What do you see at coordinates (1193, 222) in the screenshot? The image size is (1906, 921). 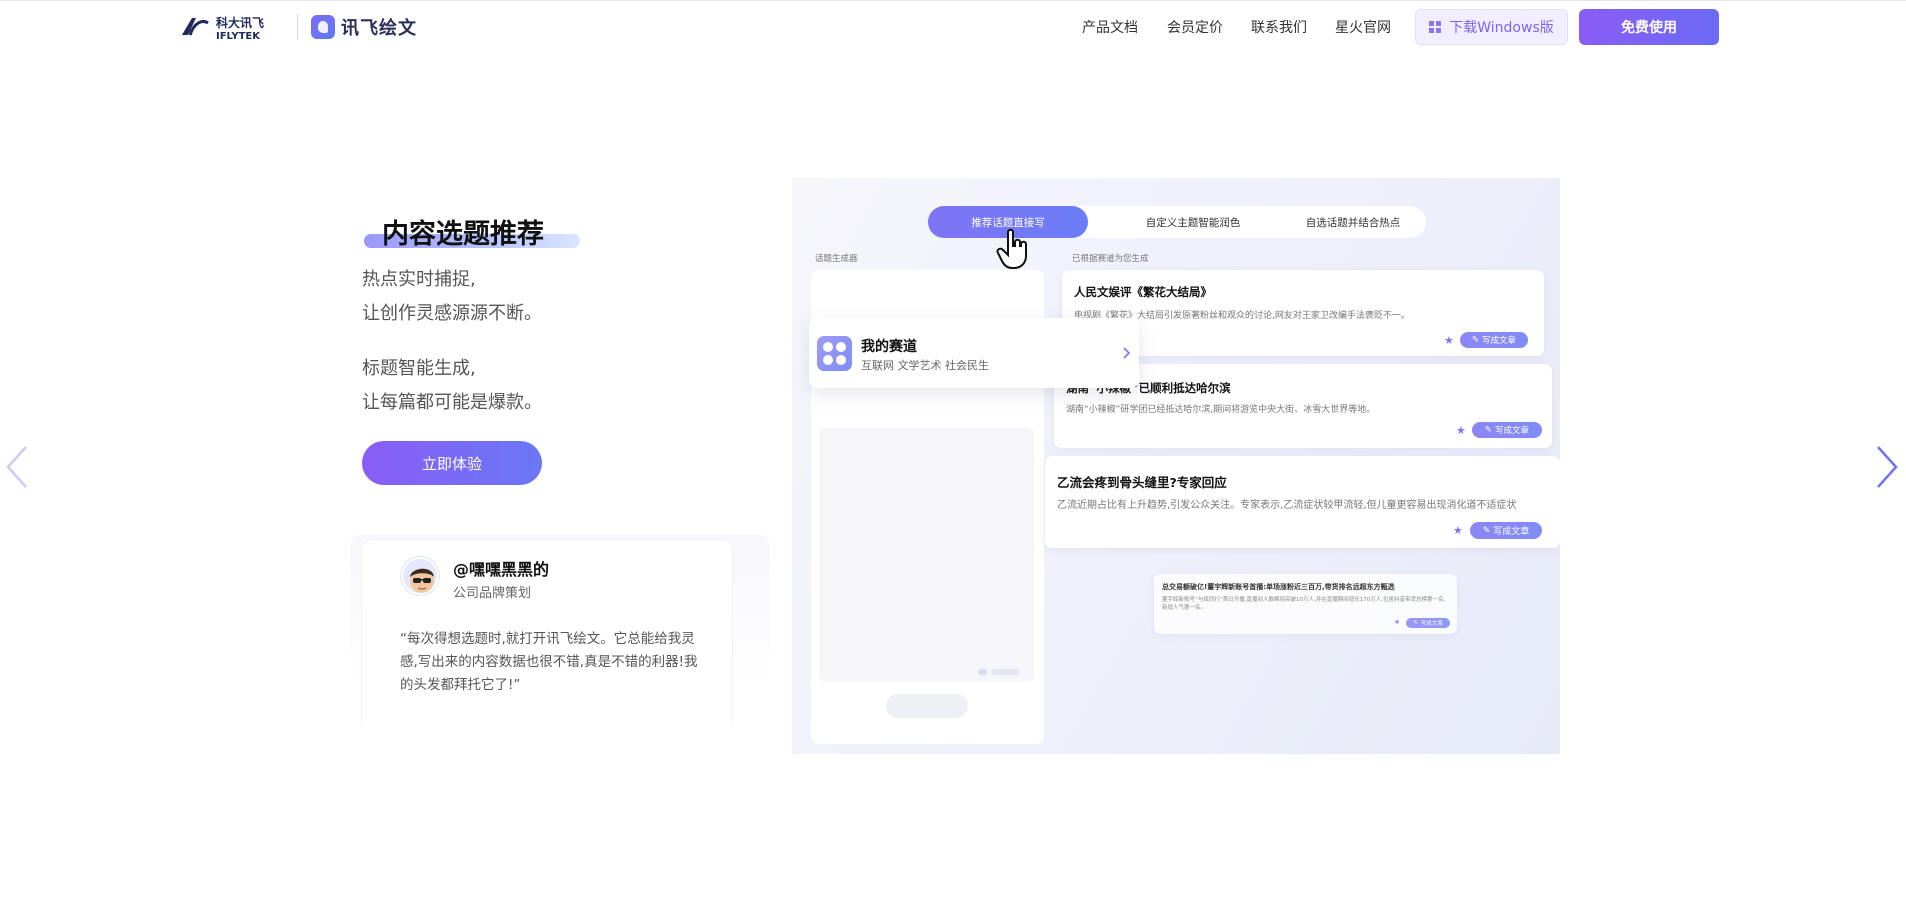 I see `tab-custom-theme: 自定义主题智能润色` at bounding box center [1193, 222].